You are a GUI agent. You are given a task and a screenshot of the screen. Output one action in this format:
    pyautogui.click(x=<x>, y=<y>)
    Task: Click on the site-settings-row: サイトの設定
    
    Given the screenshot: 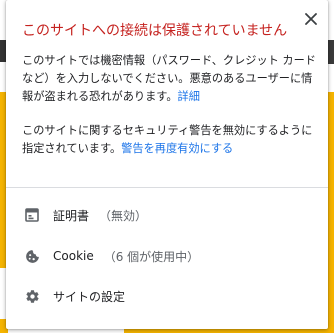 What is the action you would take?
    pyautogui.click(x=167, y=296)
    